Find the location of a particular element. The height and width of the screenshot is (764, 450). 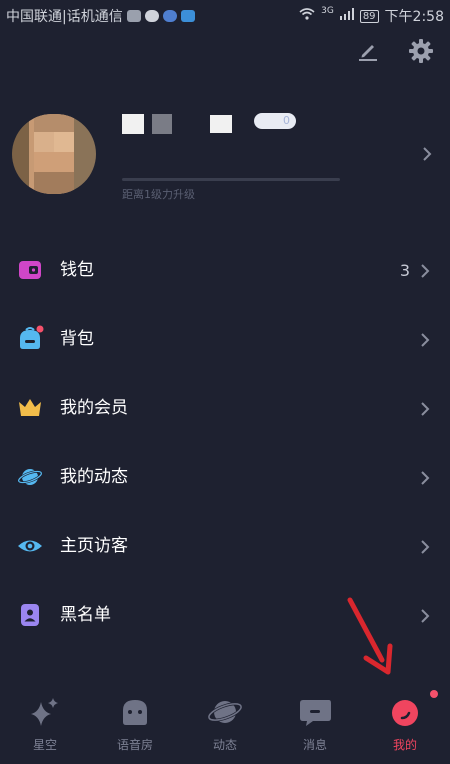

tab-label: 消息 is located at coordinates (314, 745).